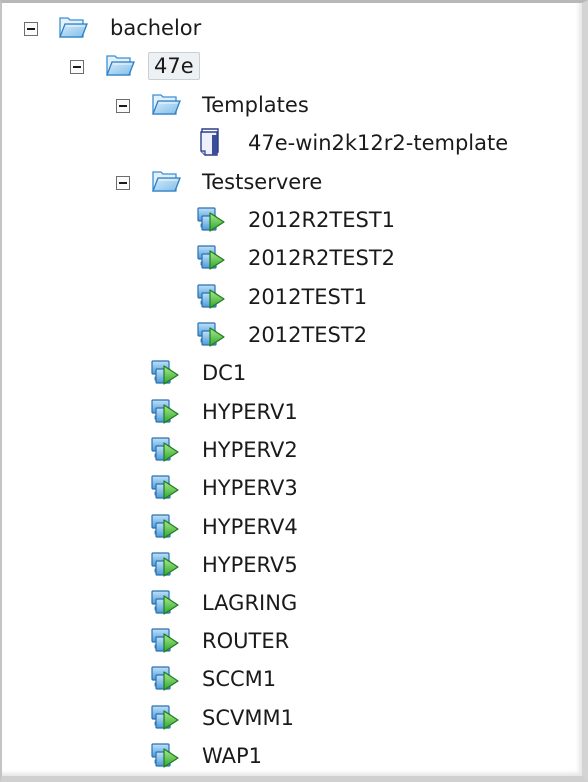 Image resolution: width=588 pixels, height=782 pixels. What do you see at coordinates (250, 412) in the screenshot?
I see `tree-node-label: HYPERV1` at bounding box center [250, 412].